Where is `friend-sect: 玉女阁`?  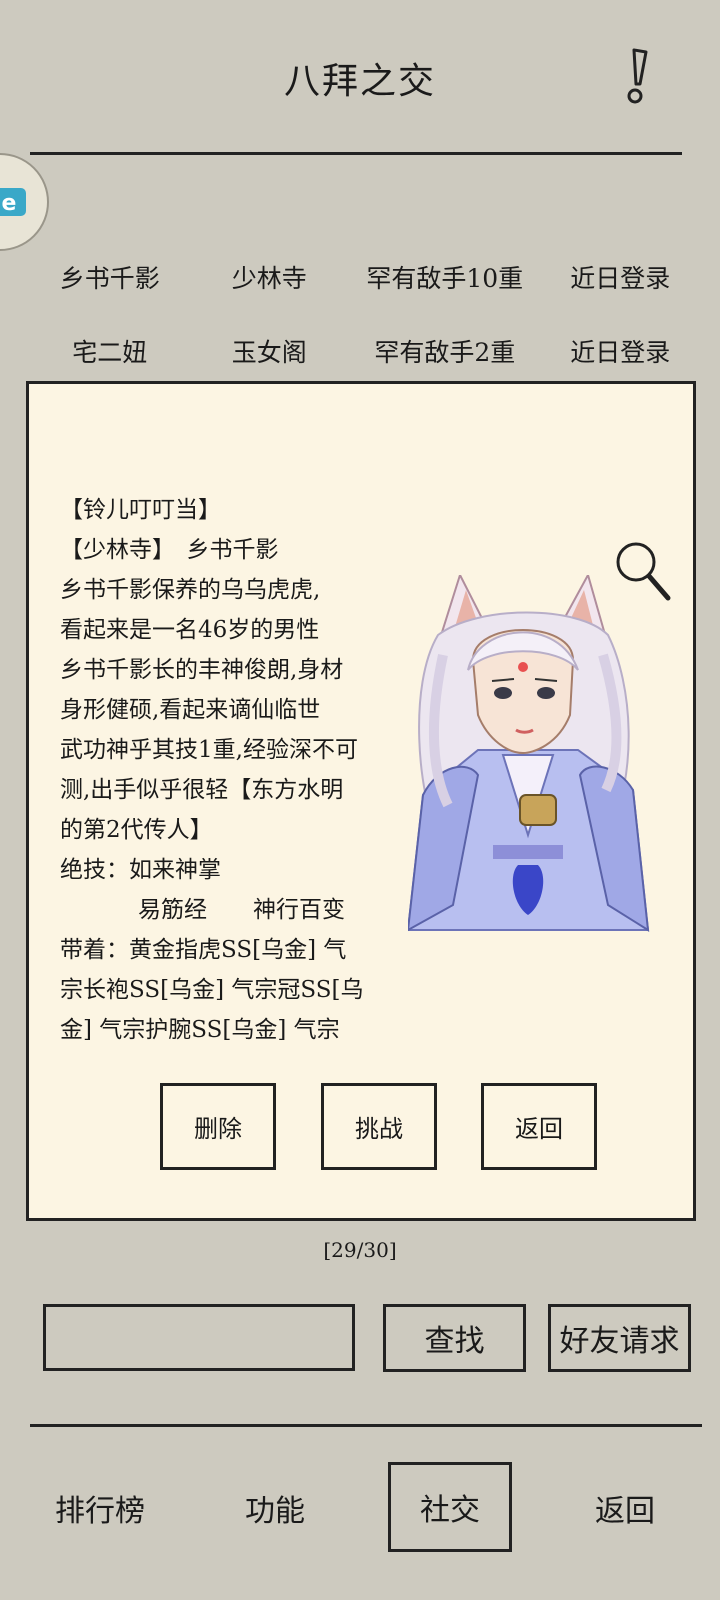 friend-sect: 玉女阁 is located at coordinates (269, 352).